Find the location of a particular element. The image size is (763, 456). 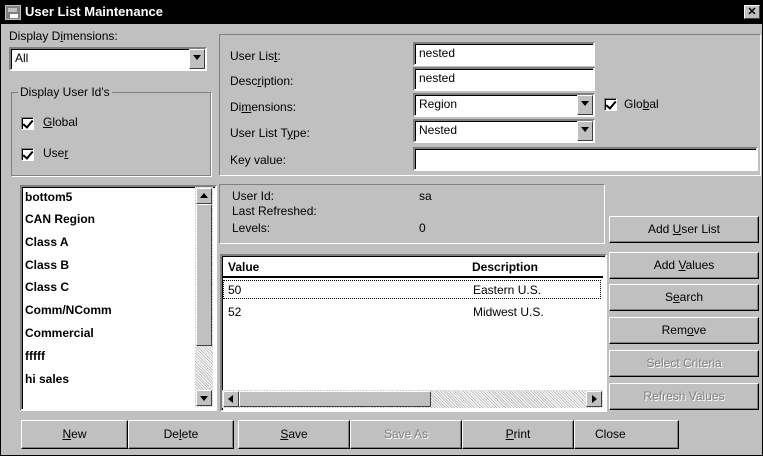

list-item: Comm/NComm is located at coordinates (68, 310).